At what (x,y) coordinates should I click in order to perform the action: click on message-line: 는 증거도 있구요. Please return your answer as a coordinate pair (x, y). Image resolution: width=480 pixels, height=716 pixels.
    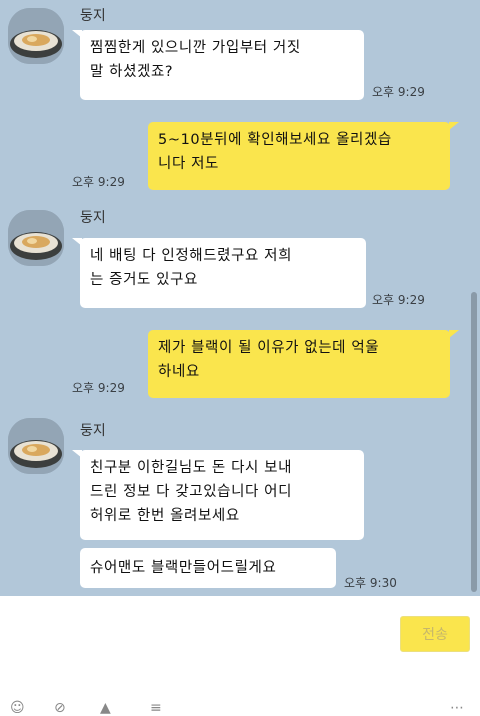
    Looking at the image, I should click on (144, 280).